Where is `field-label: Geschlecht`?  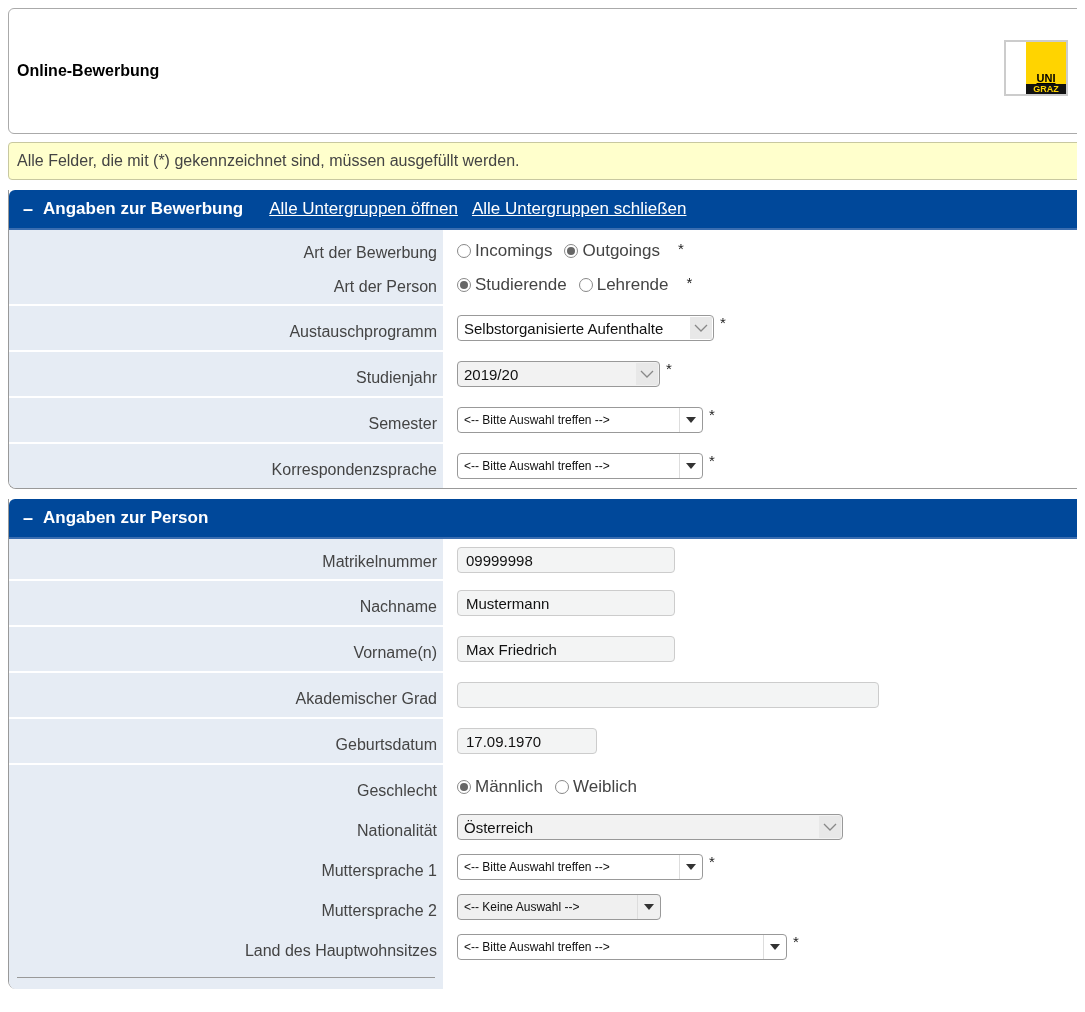
field-label: Geschlecht is located at coordinates (396, 790).